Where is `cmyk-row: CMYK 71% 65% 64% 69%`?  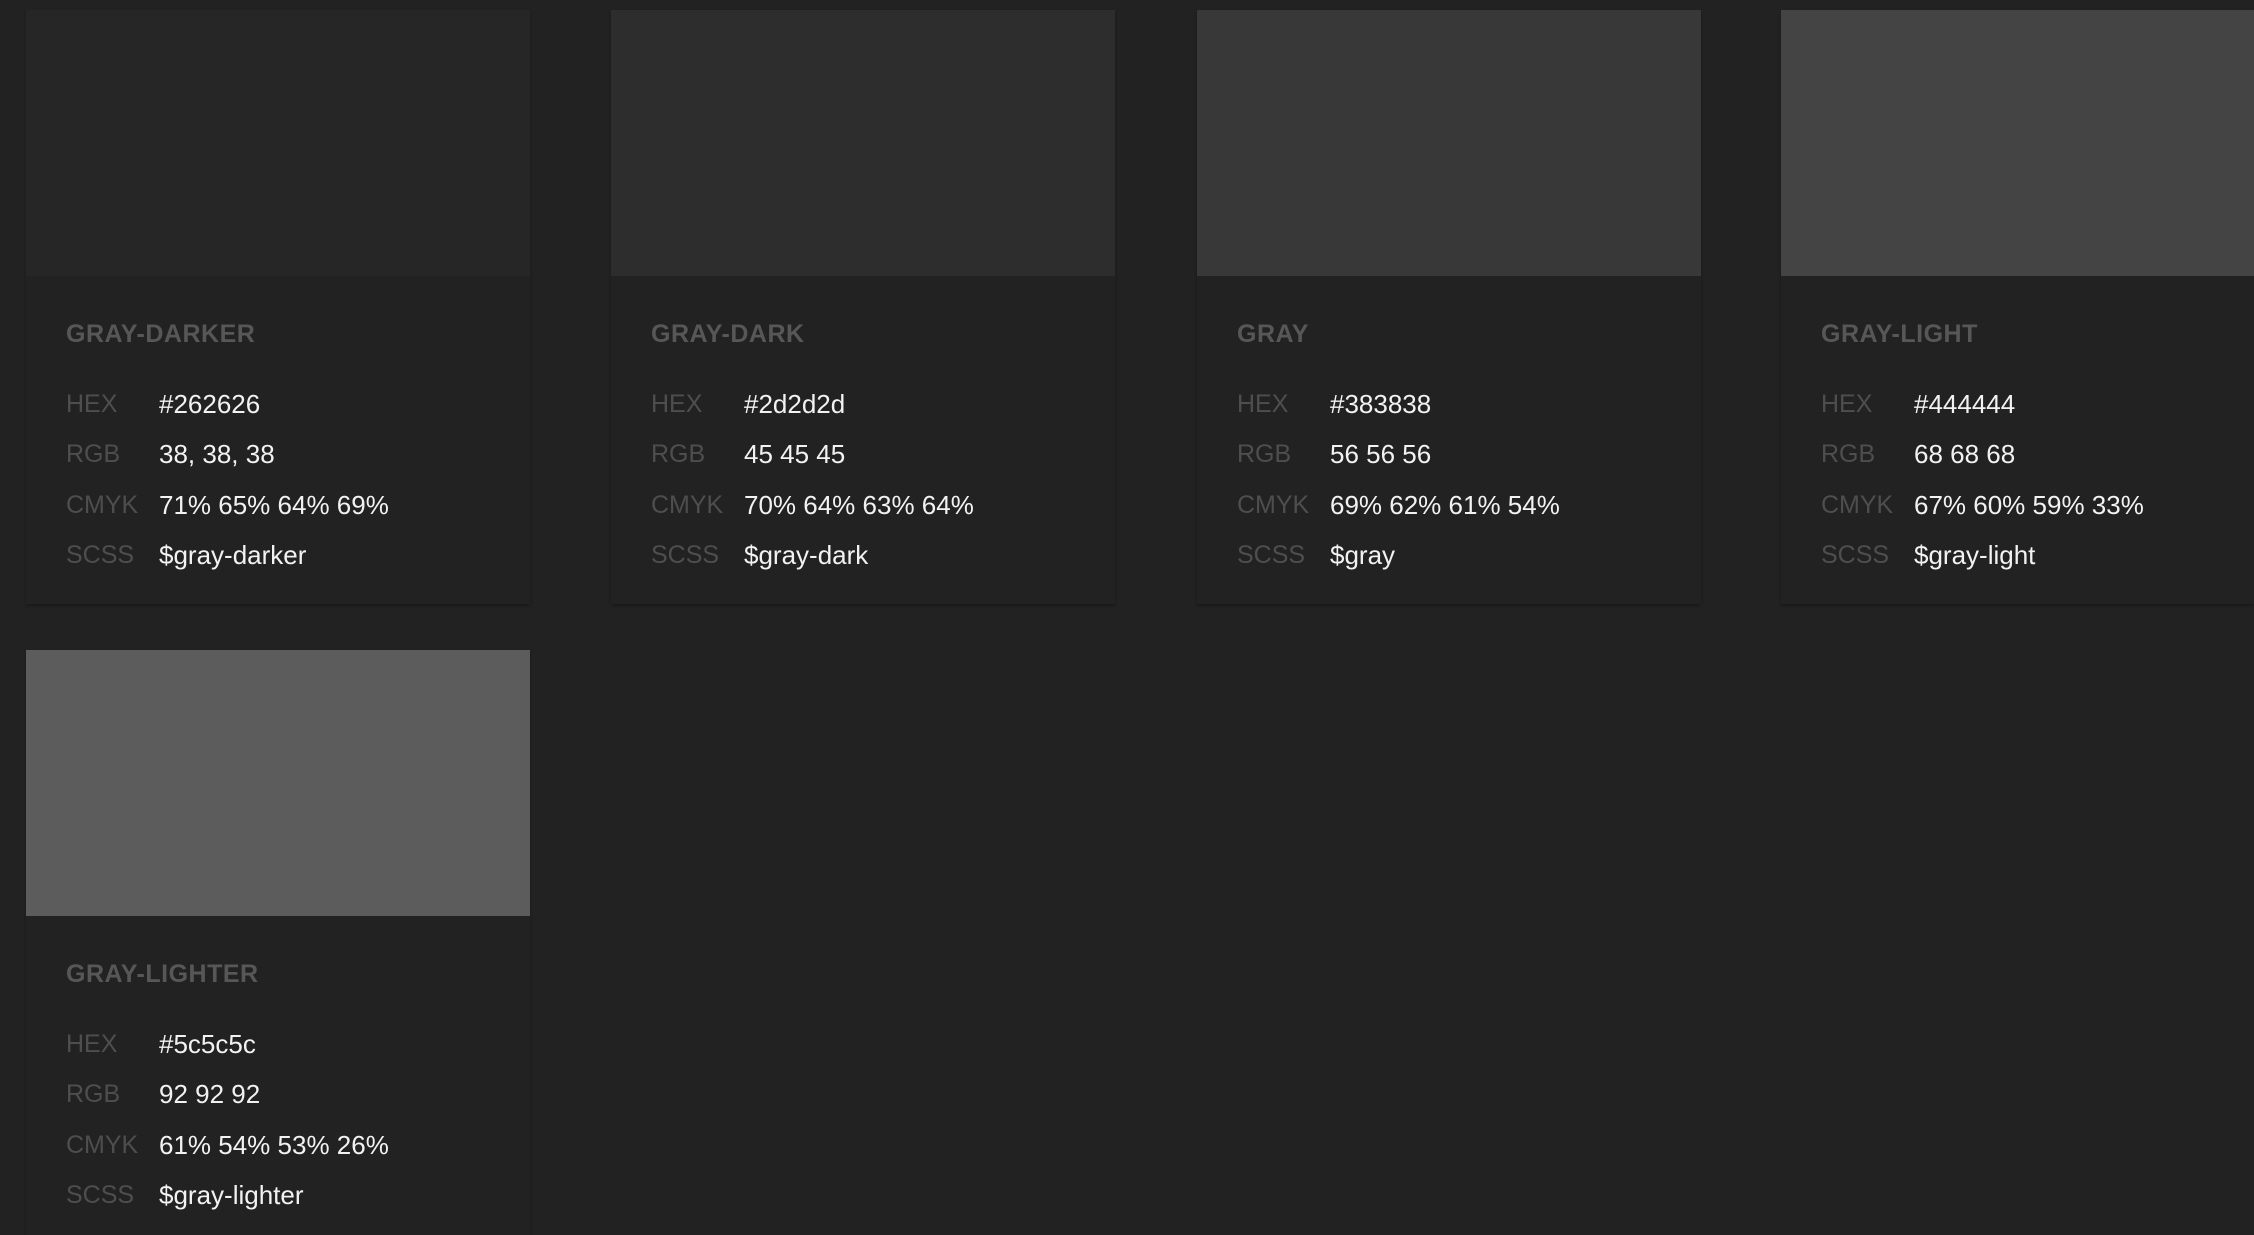
cmyk-row: CMYK 71% 65% 64% 69% is located at coordinates (286, 505).